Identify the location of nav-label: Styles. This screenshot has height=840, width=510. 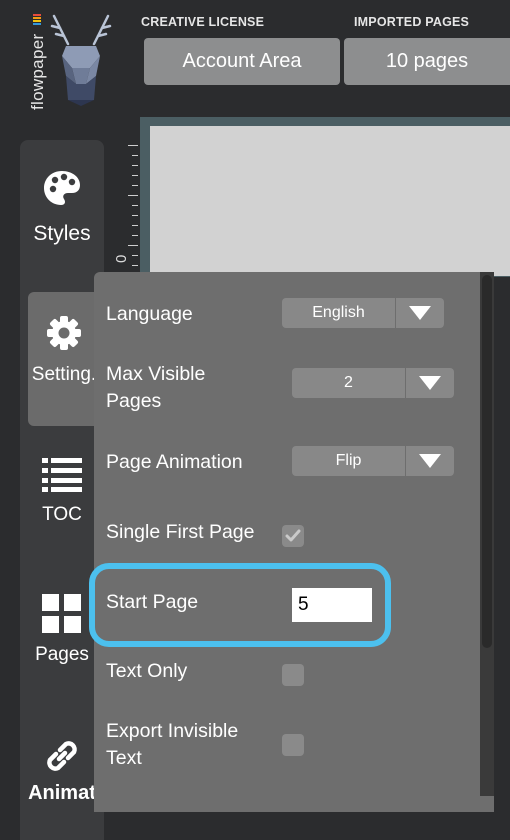
(62, 233).